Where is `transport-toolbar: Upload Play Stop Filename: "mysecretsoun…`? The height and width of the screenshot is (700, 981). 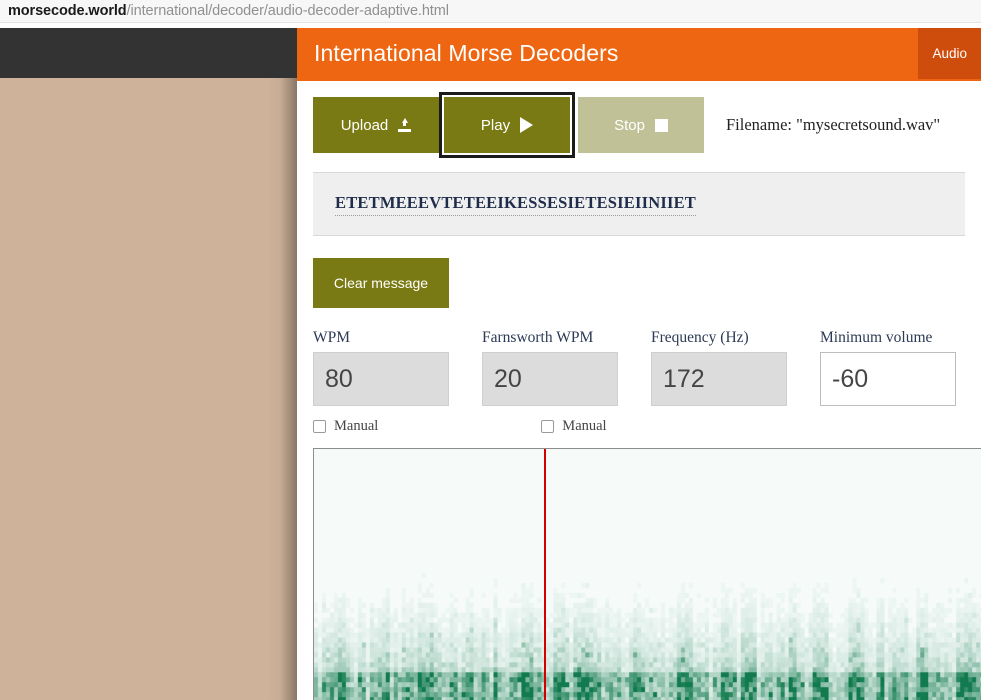 transport-toolbar: Upload Play Stop Filename: "mysecretsoun… is located at coordinates (639, 119).